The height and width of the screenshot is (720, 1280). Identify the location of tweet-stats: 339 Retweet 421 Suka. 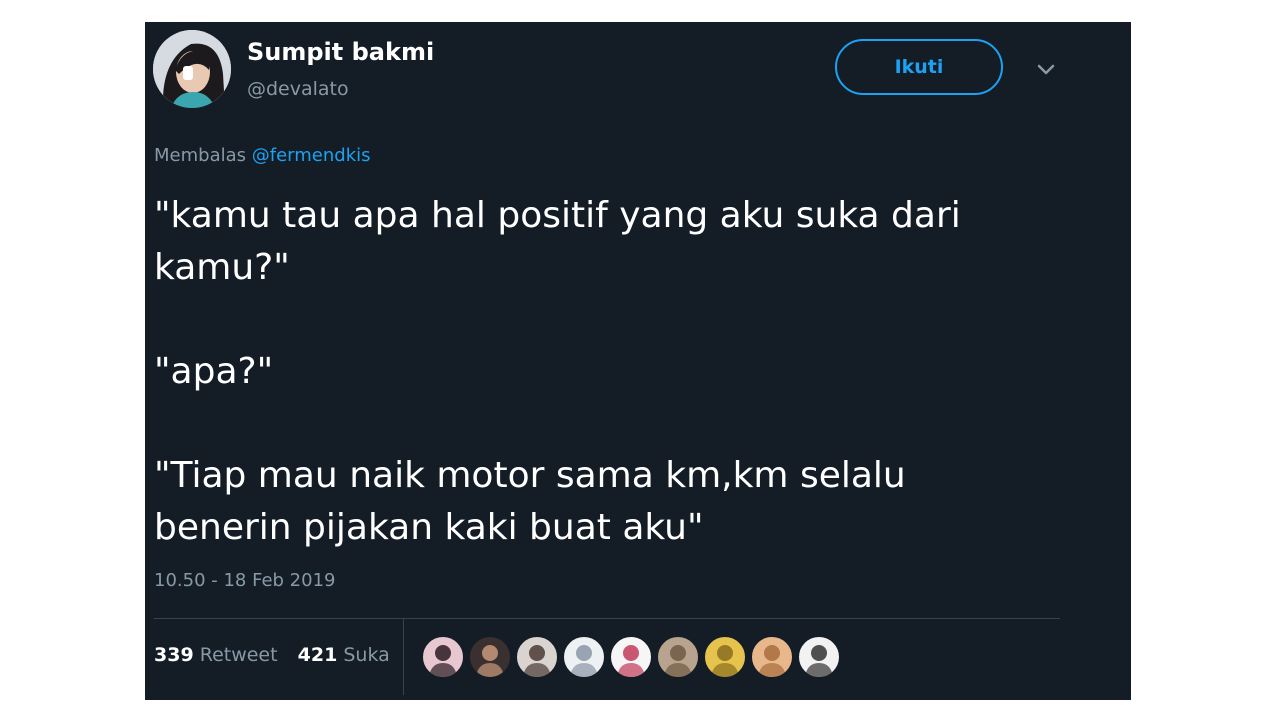
(279, 655).